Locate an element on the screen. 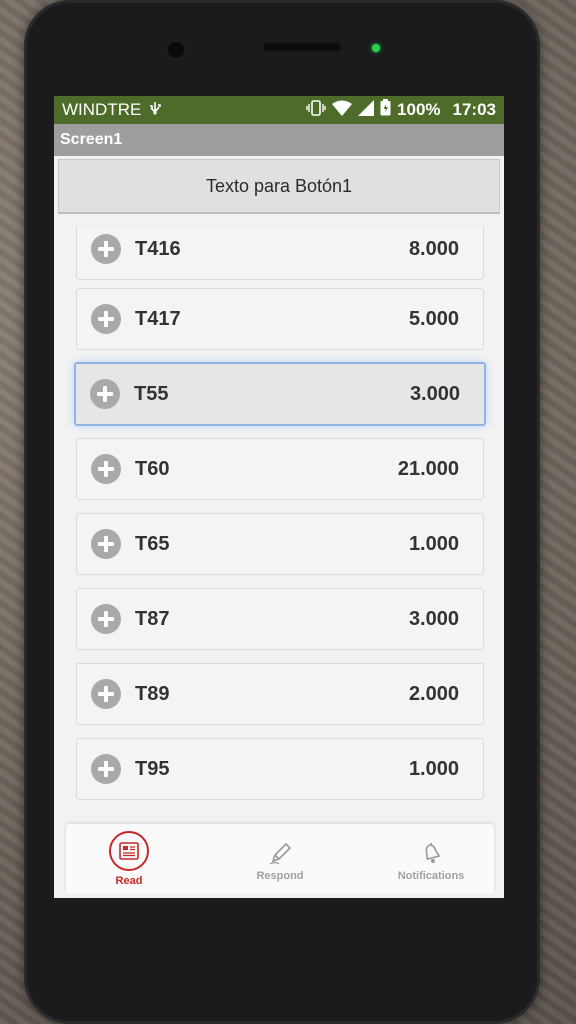 This screenshot has width=576, height=1024. usb-icon is located at coordinates (155, 110).